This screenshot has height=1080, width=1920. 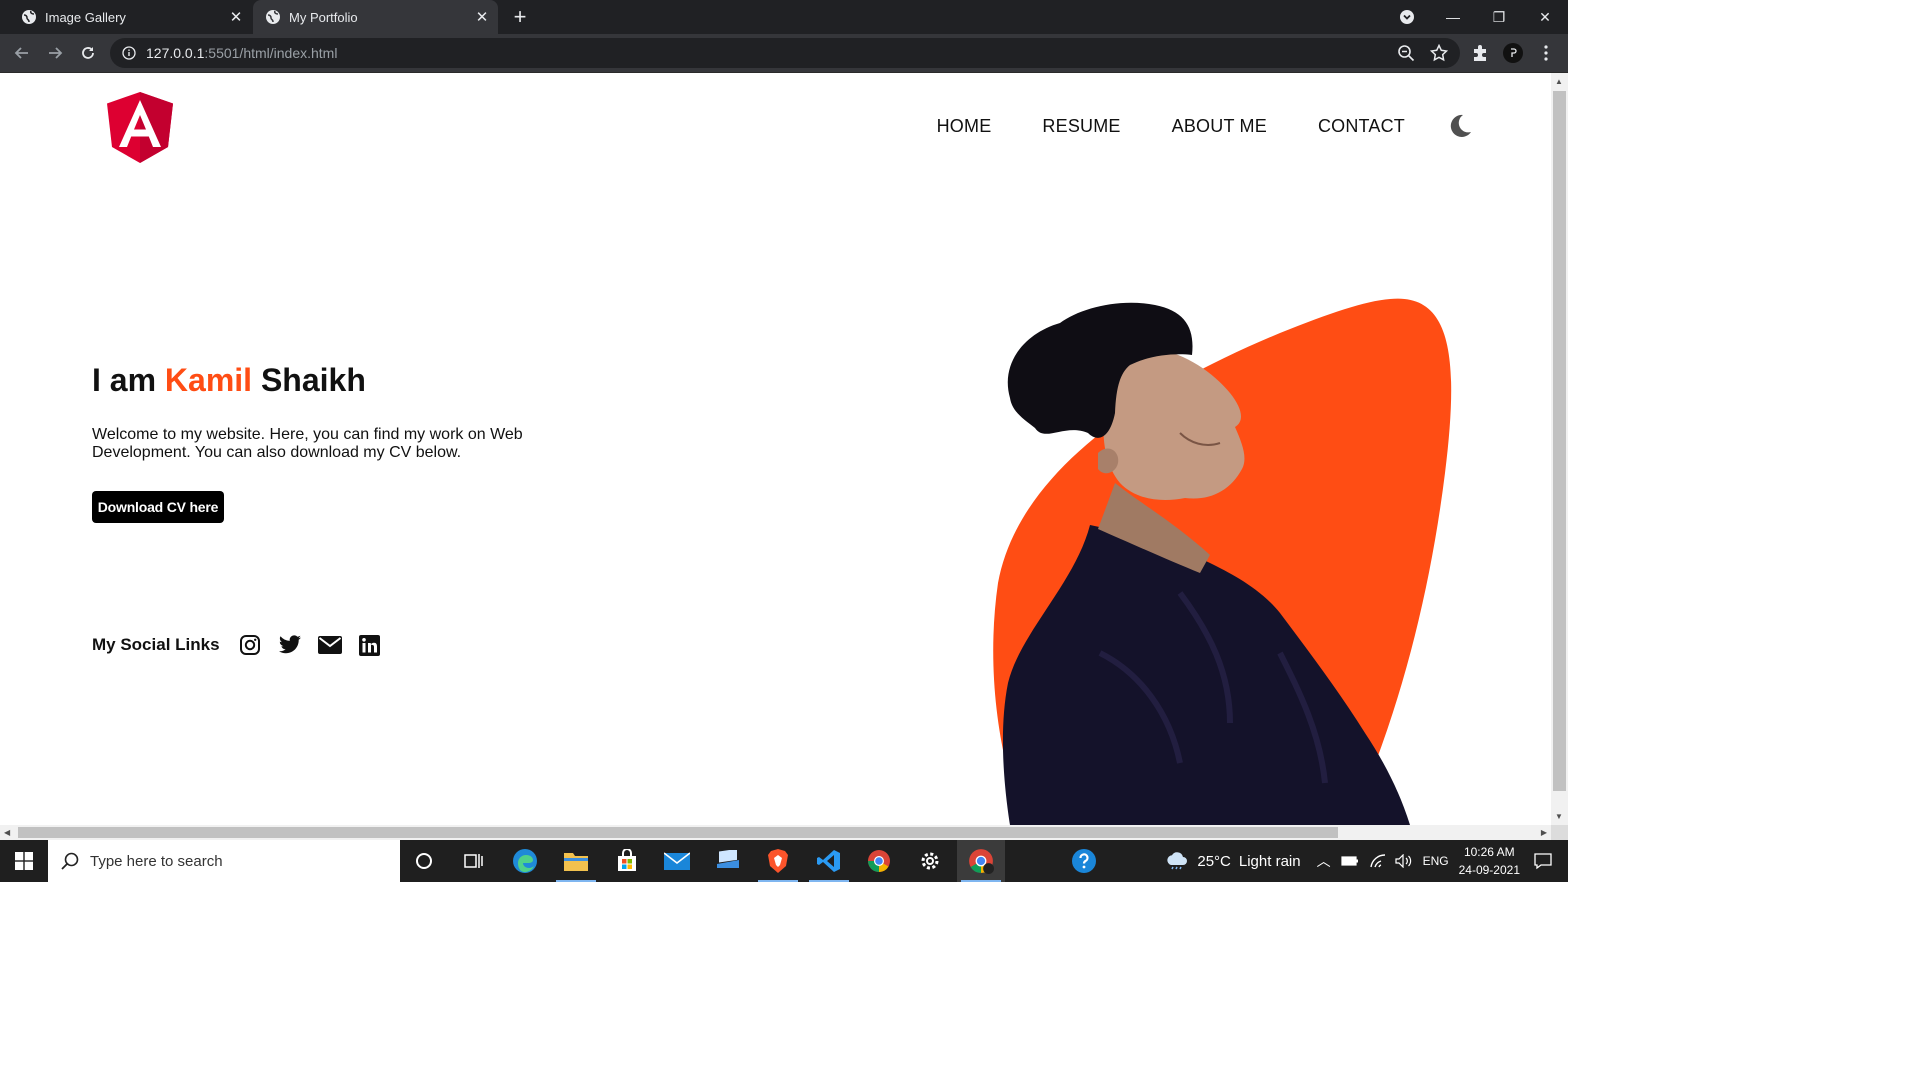 I want to click on battery-icon, so click(x=1349, y=861).